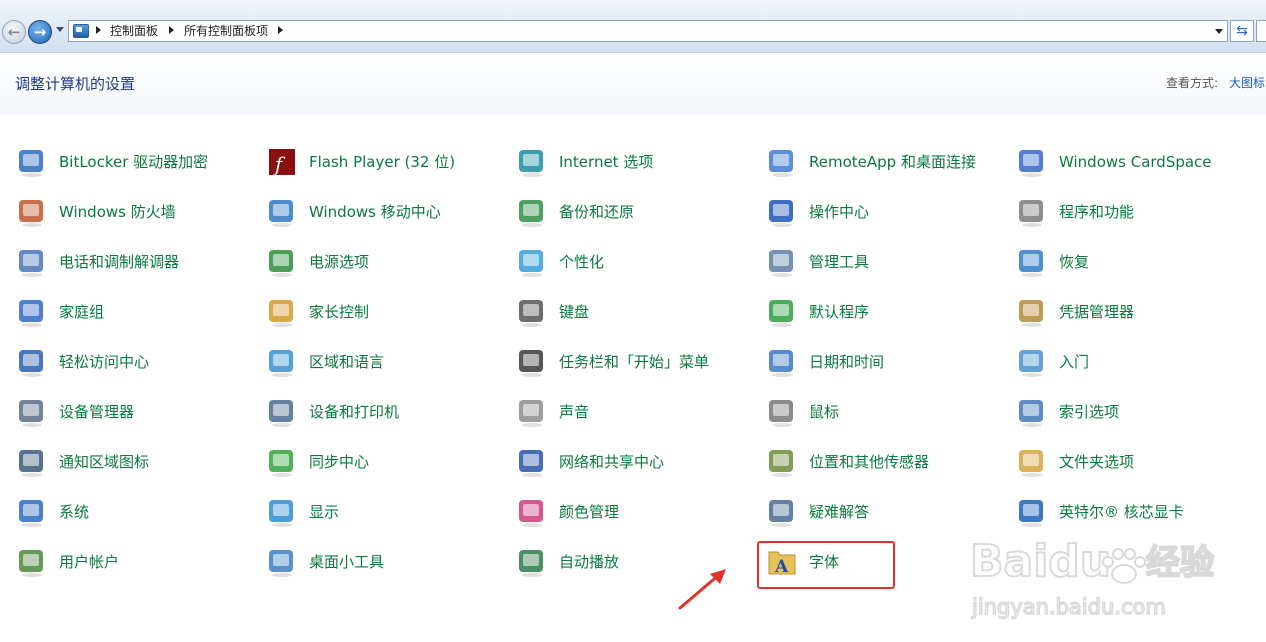  I want to click on control-panel-item: 程序和功能, so click(1136, 212).